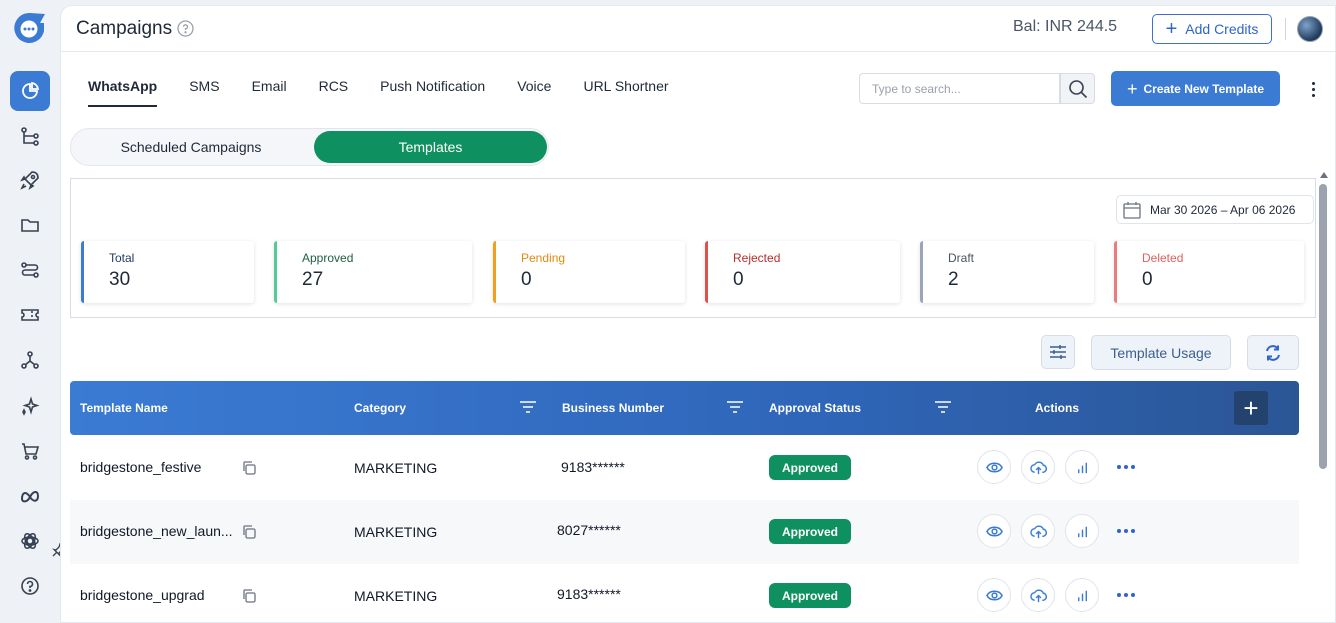 This screenshot has width=1336, height=623. Describe the element at coordinates (373, 272) in the screenshot. I see `stat-card-approved: Approved 27` at that location.